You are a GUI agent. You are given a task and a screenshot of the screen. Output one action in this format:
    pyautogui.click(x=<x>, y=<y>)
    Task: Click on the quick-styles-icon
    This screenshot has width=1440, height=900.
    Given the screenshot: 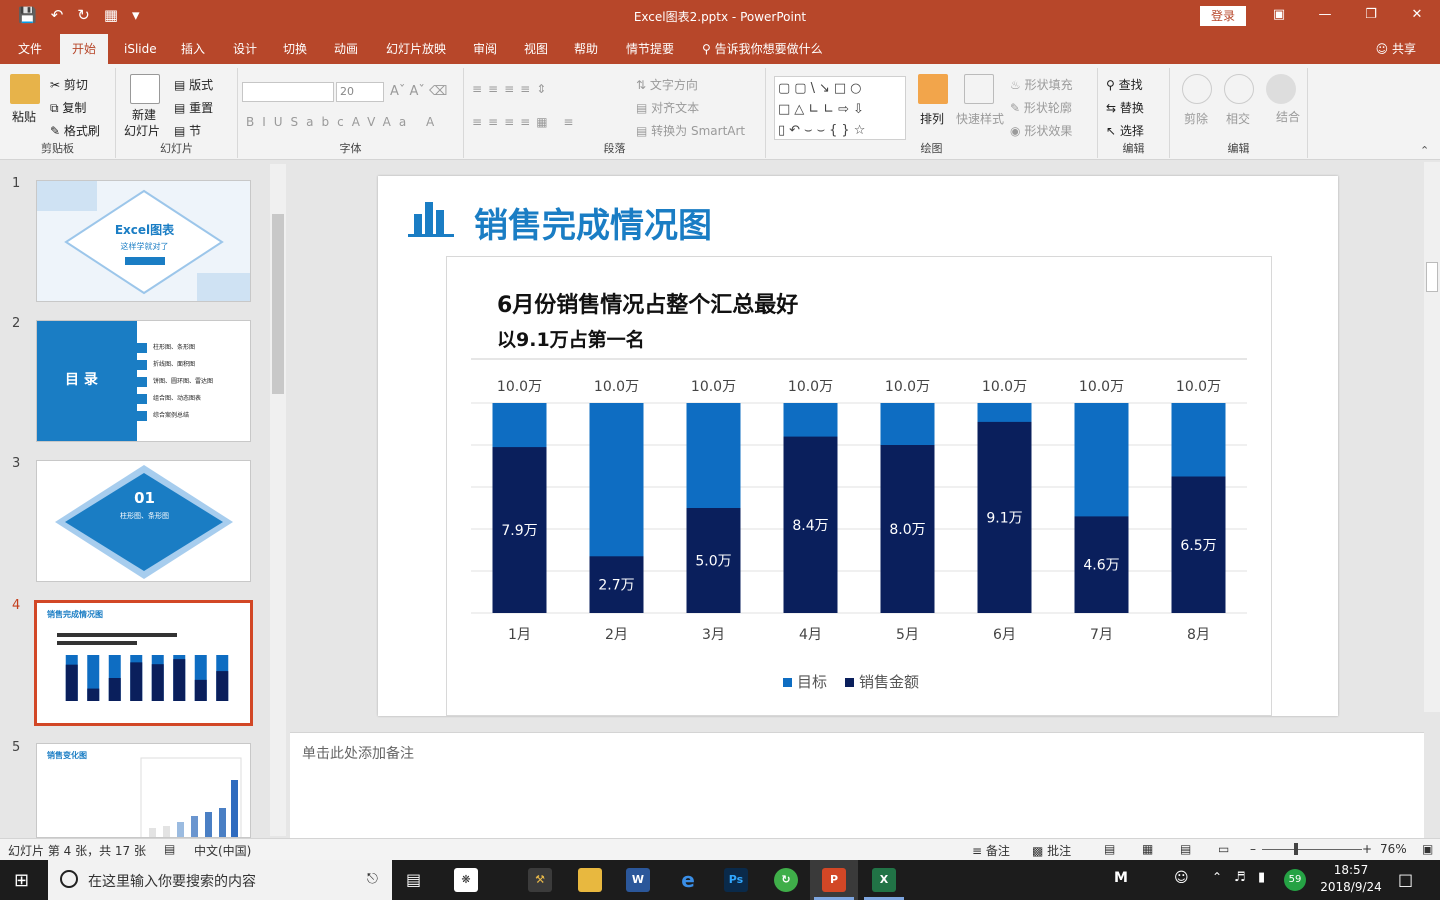 What is the action you would take?
    pyautogui.click(x=979, y=89)
    